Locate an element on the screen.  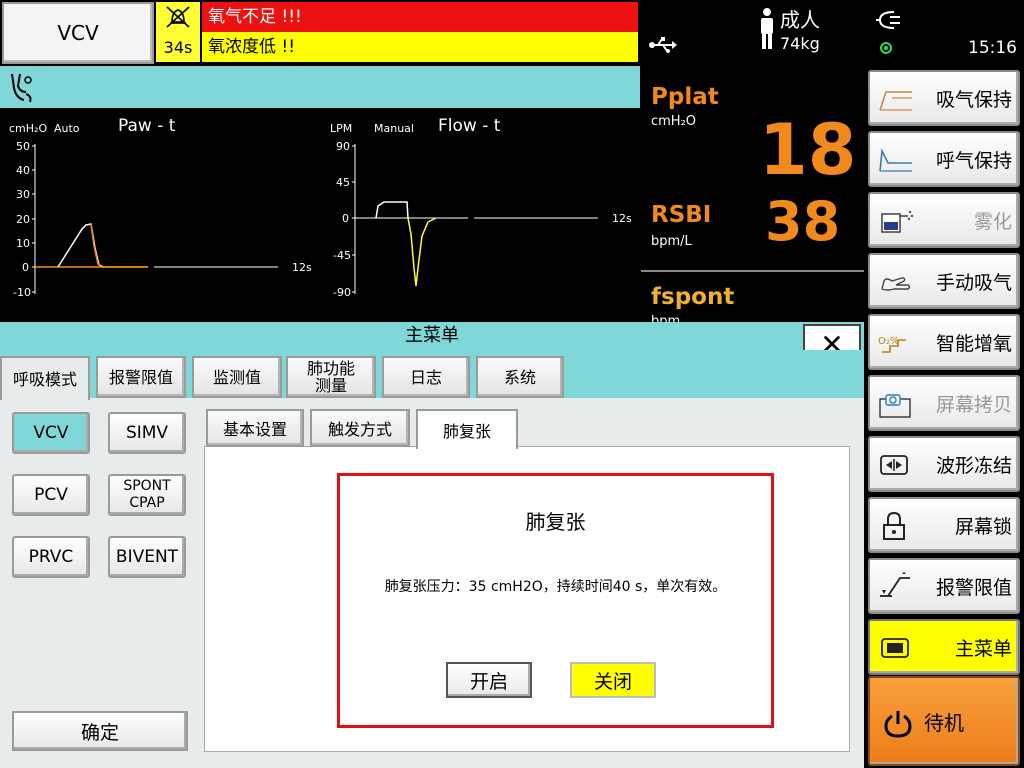
freeze-icon is located at coordinates (894, 465).